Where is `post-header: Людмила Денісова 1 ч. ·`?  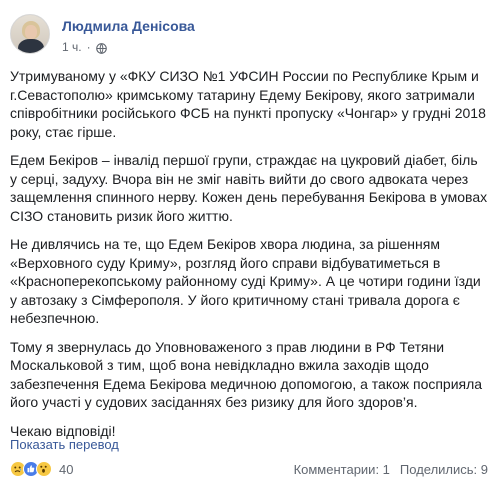
post-header: Людмила Денісова 1 ч. · is located at coordinates (102, 36).